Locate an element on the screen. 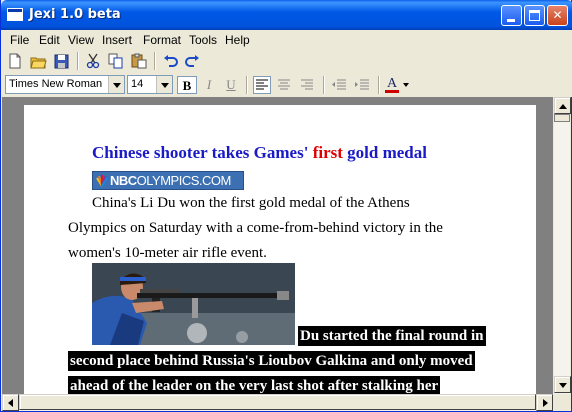  align-left-icon is located at coordinates (262, 84).